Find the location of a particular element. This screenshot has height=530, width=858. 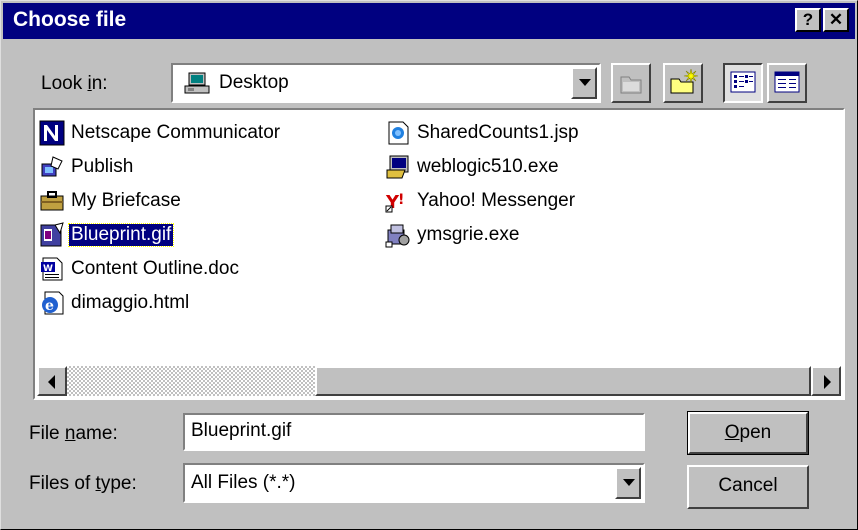

list-item: weblogic510.exe is located at coordinates (483, 167).